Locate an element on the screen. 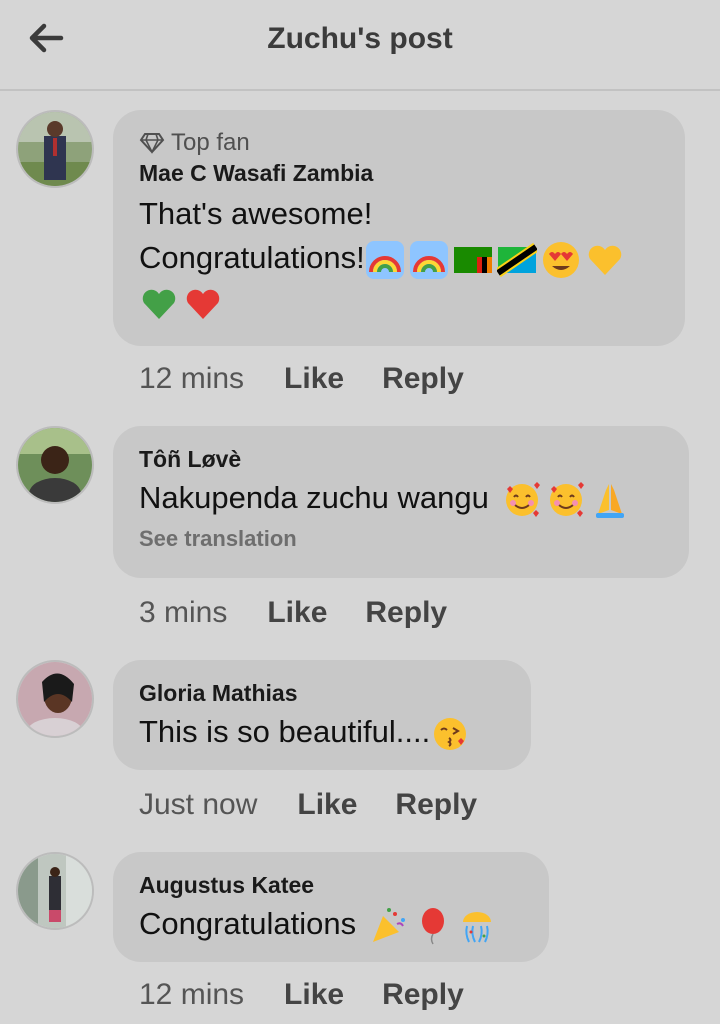 This screenshot has height=1024, width=720. comment-text-line3 is located at coordinates (399, 302).